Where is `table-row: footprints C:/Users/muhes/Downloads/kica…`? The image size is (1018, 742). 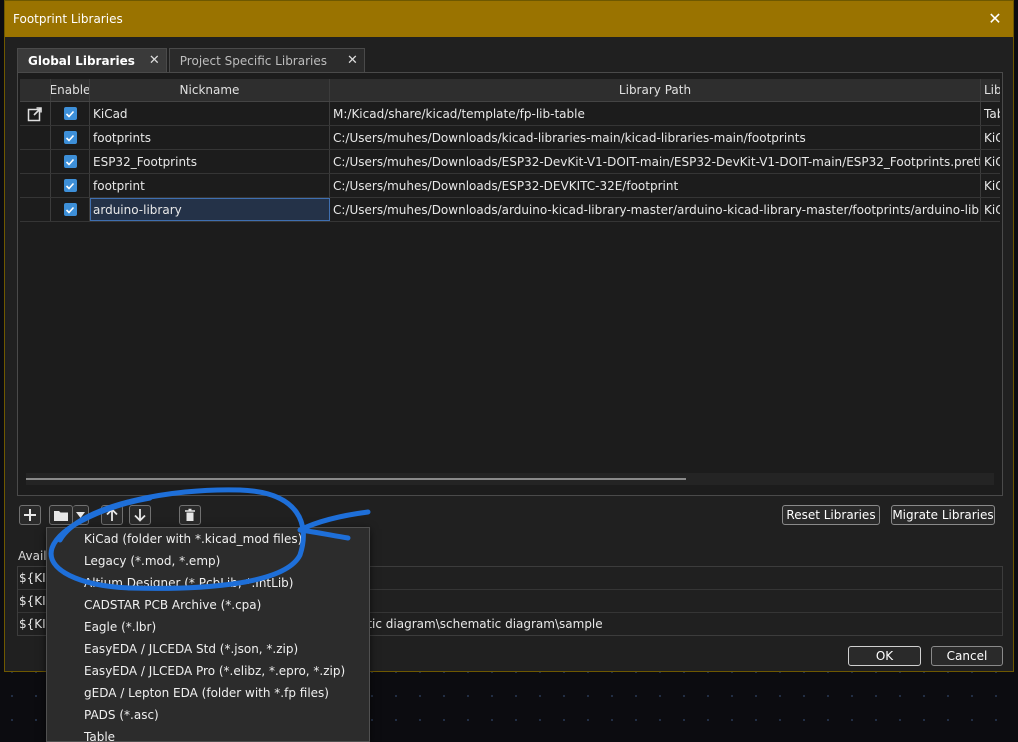 table-row: footprints C:/Users/muhes/Downloads/kica… is located at coordinates (510, 138).